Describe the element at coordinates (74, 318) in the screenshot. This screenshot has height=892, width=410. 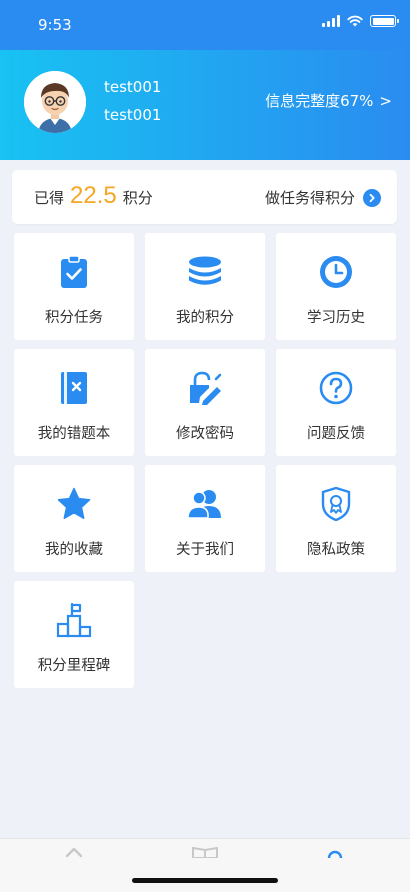
I see `menu-item-label: 积分任务` at that location.